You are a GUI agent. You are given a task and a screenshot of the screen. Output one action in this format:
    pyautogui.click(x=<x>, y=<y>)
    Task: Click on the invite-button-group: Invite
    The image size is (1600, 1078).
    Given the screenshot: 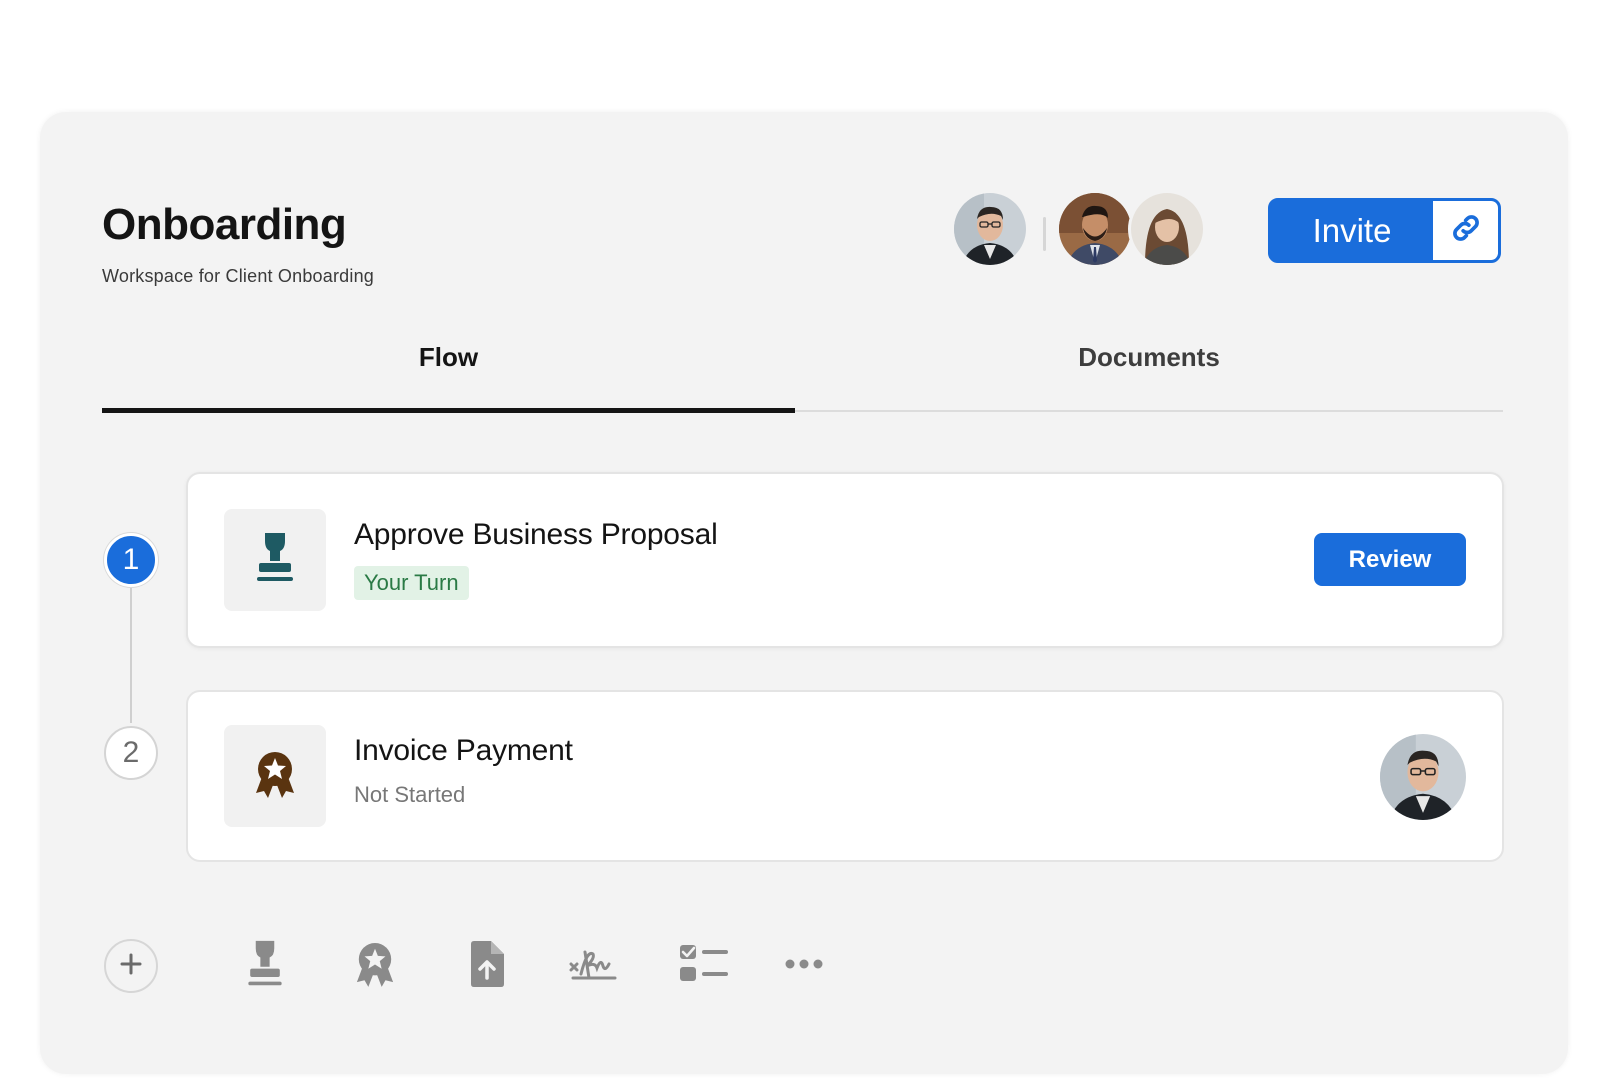 What is the action you would take?
    pyautogui.click(x=1384, y=230)
    